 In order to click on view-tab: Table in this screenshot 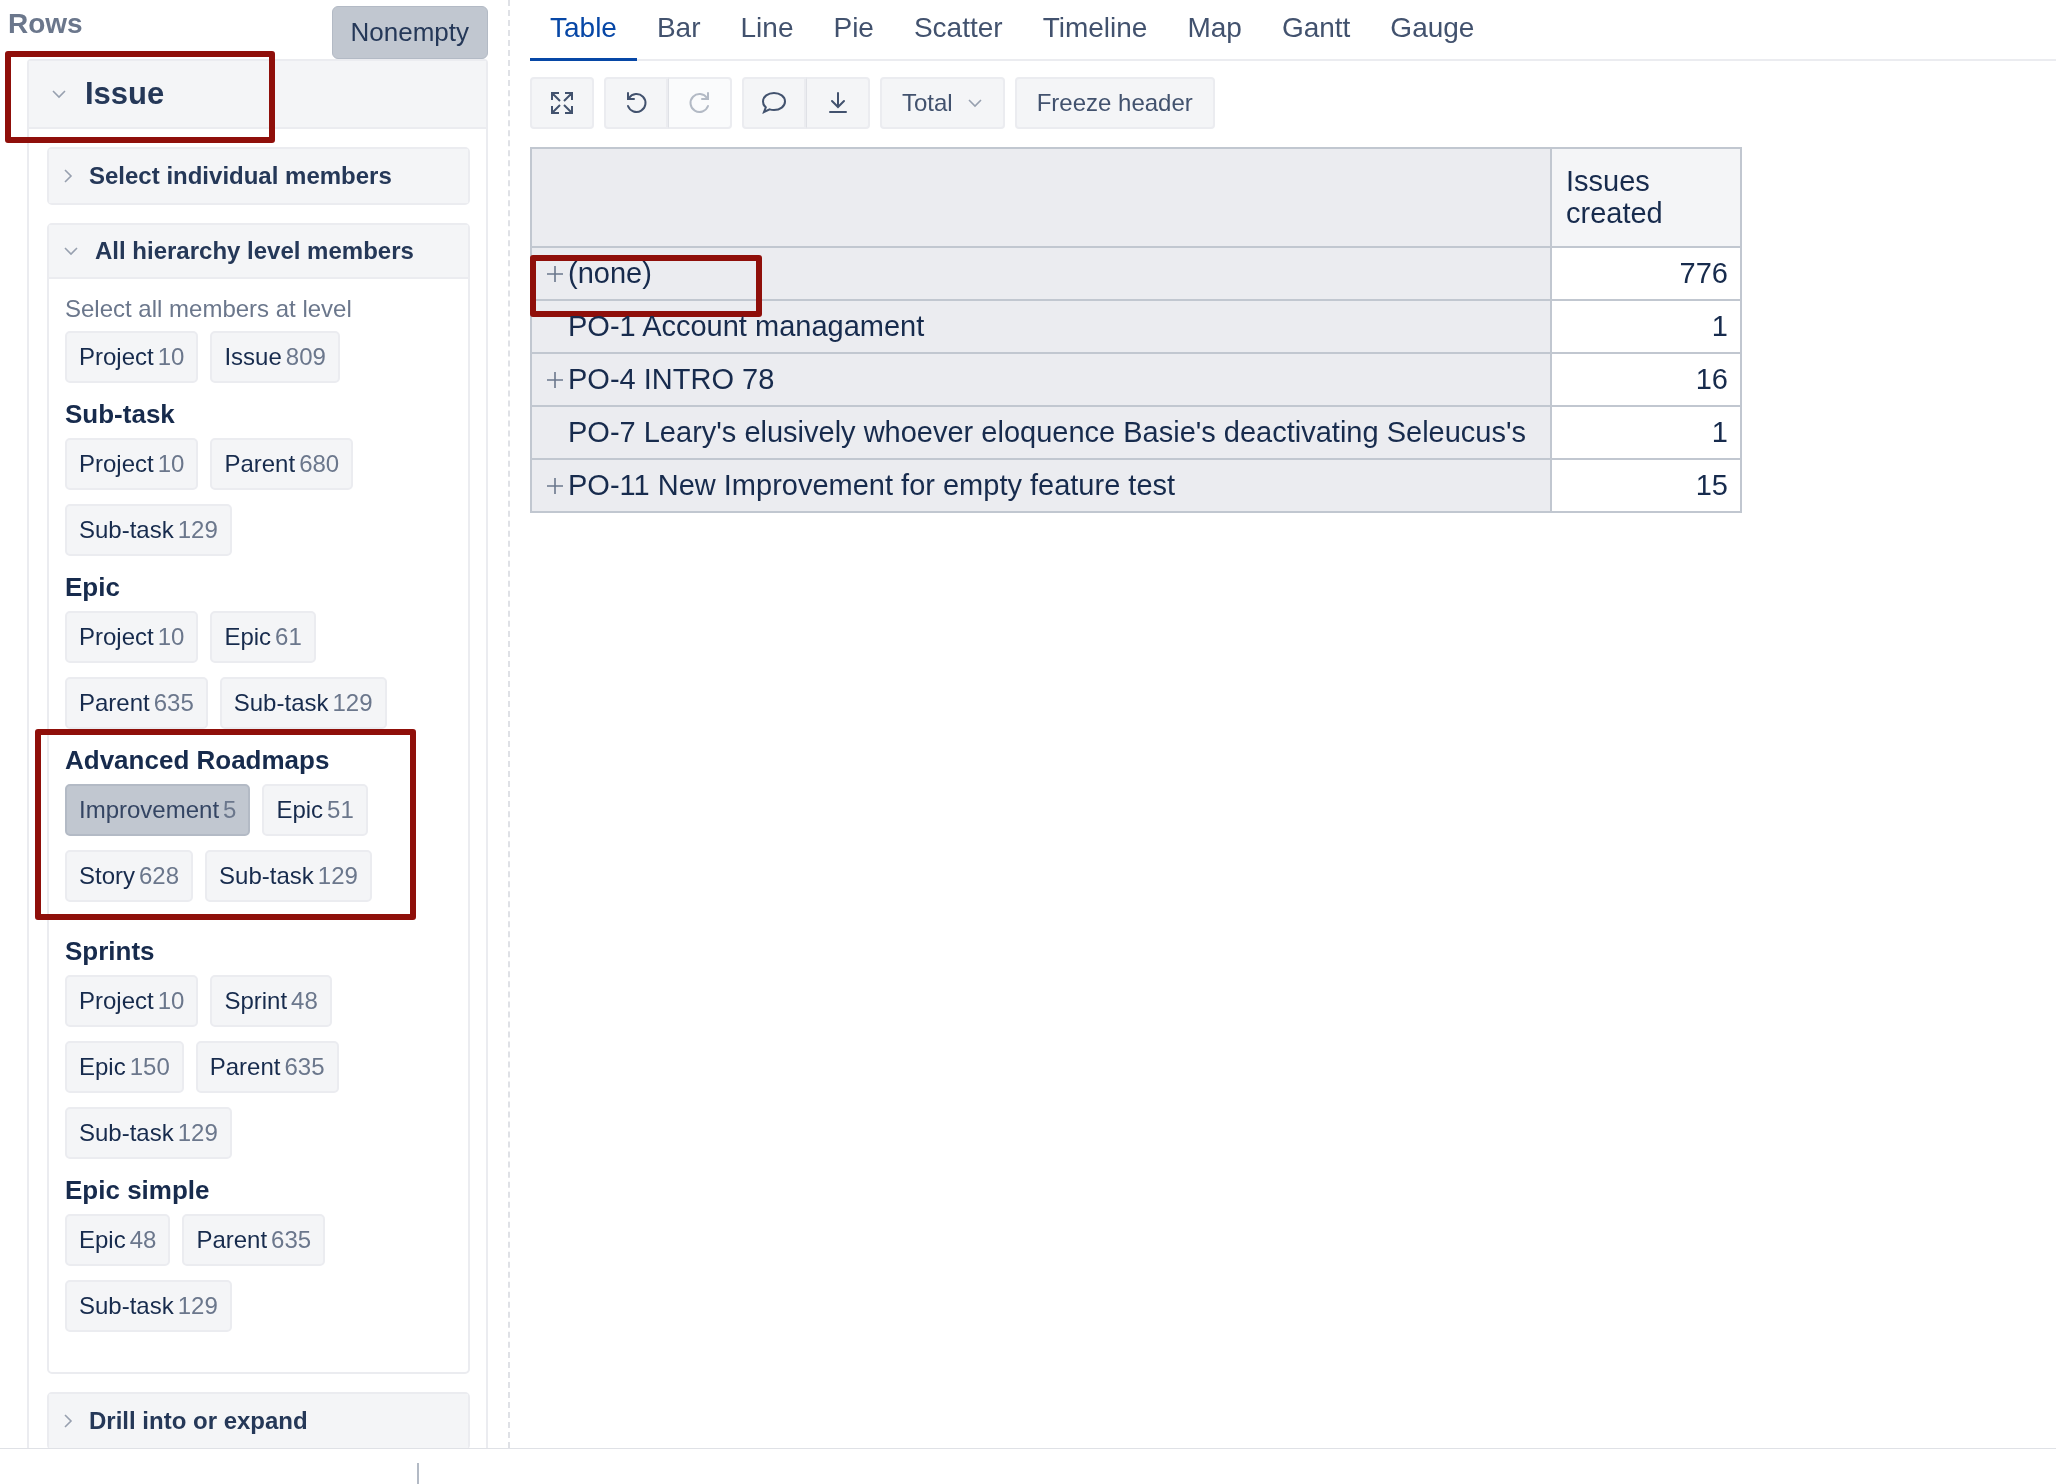, I will do `click(583, 30)`.